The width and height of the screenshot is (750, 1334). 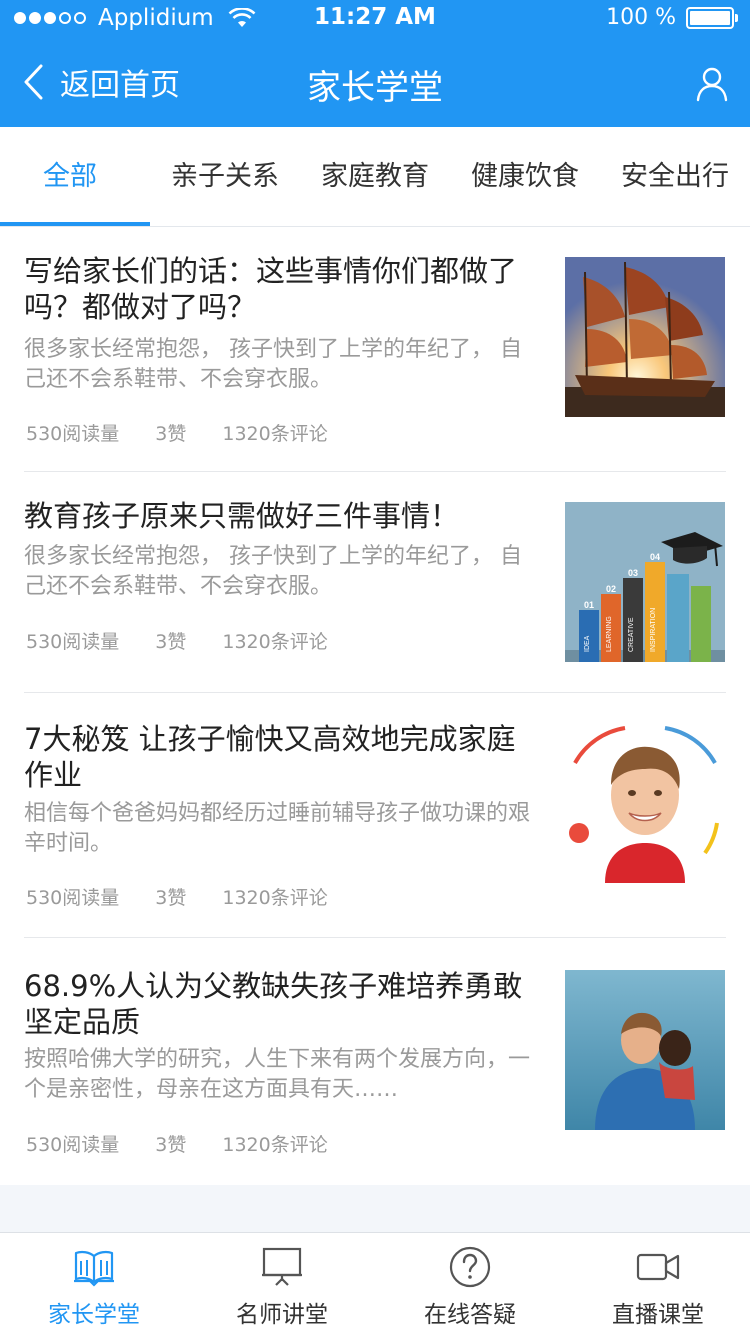 What do you see at coordinates (470, 1267) in the screenshot?
I see `question-icon` at bounding box center [470, 1267].